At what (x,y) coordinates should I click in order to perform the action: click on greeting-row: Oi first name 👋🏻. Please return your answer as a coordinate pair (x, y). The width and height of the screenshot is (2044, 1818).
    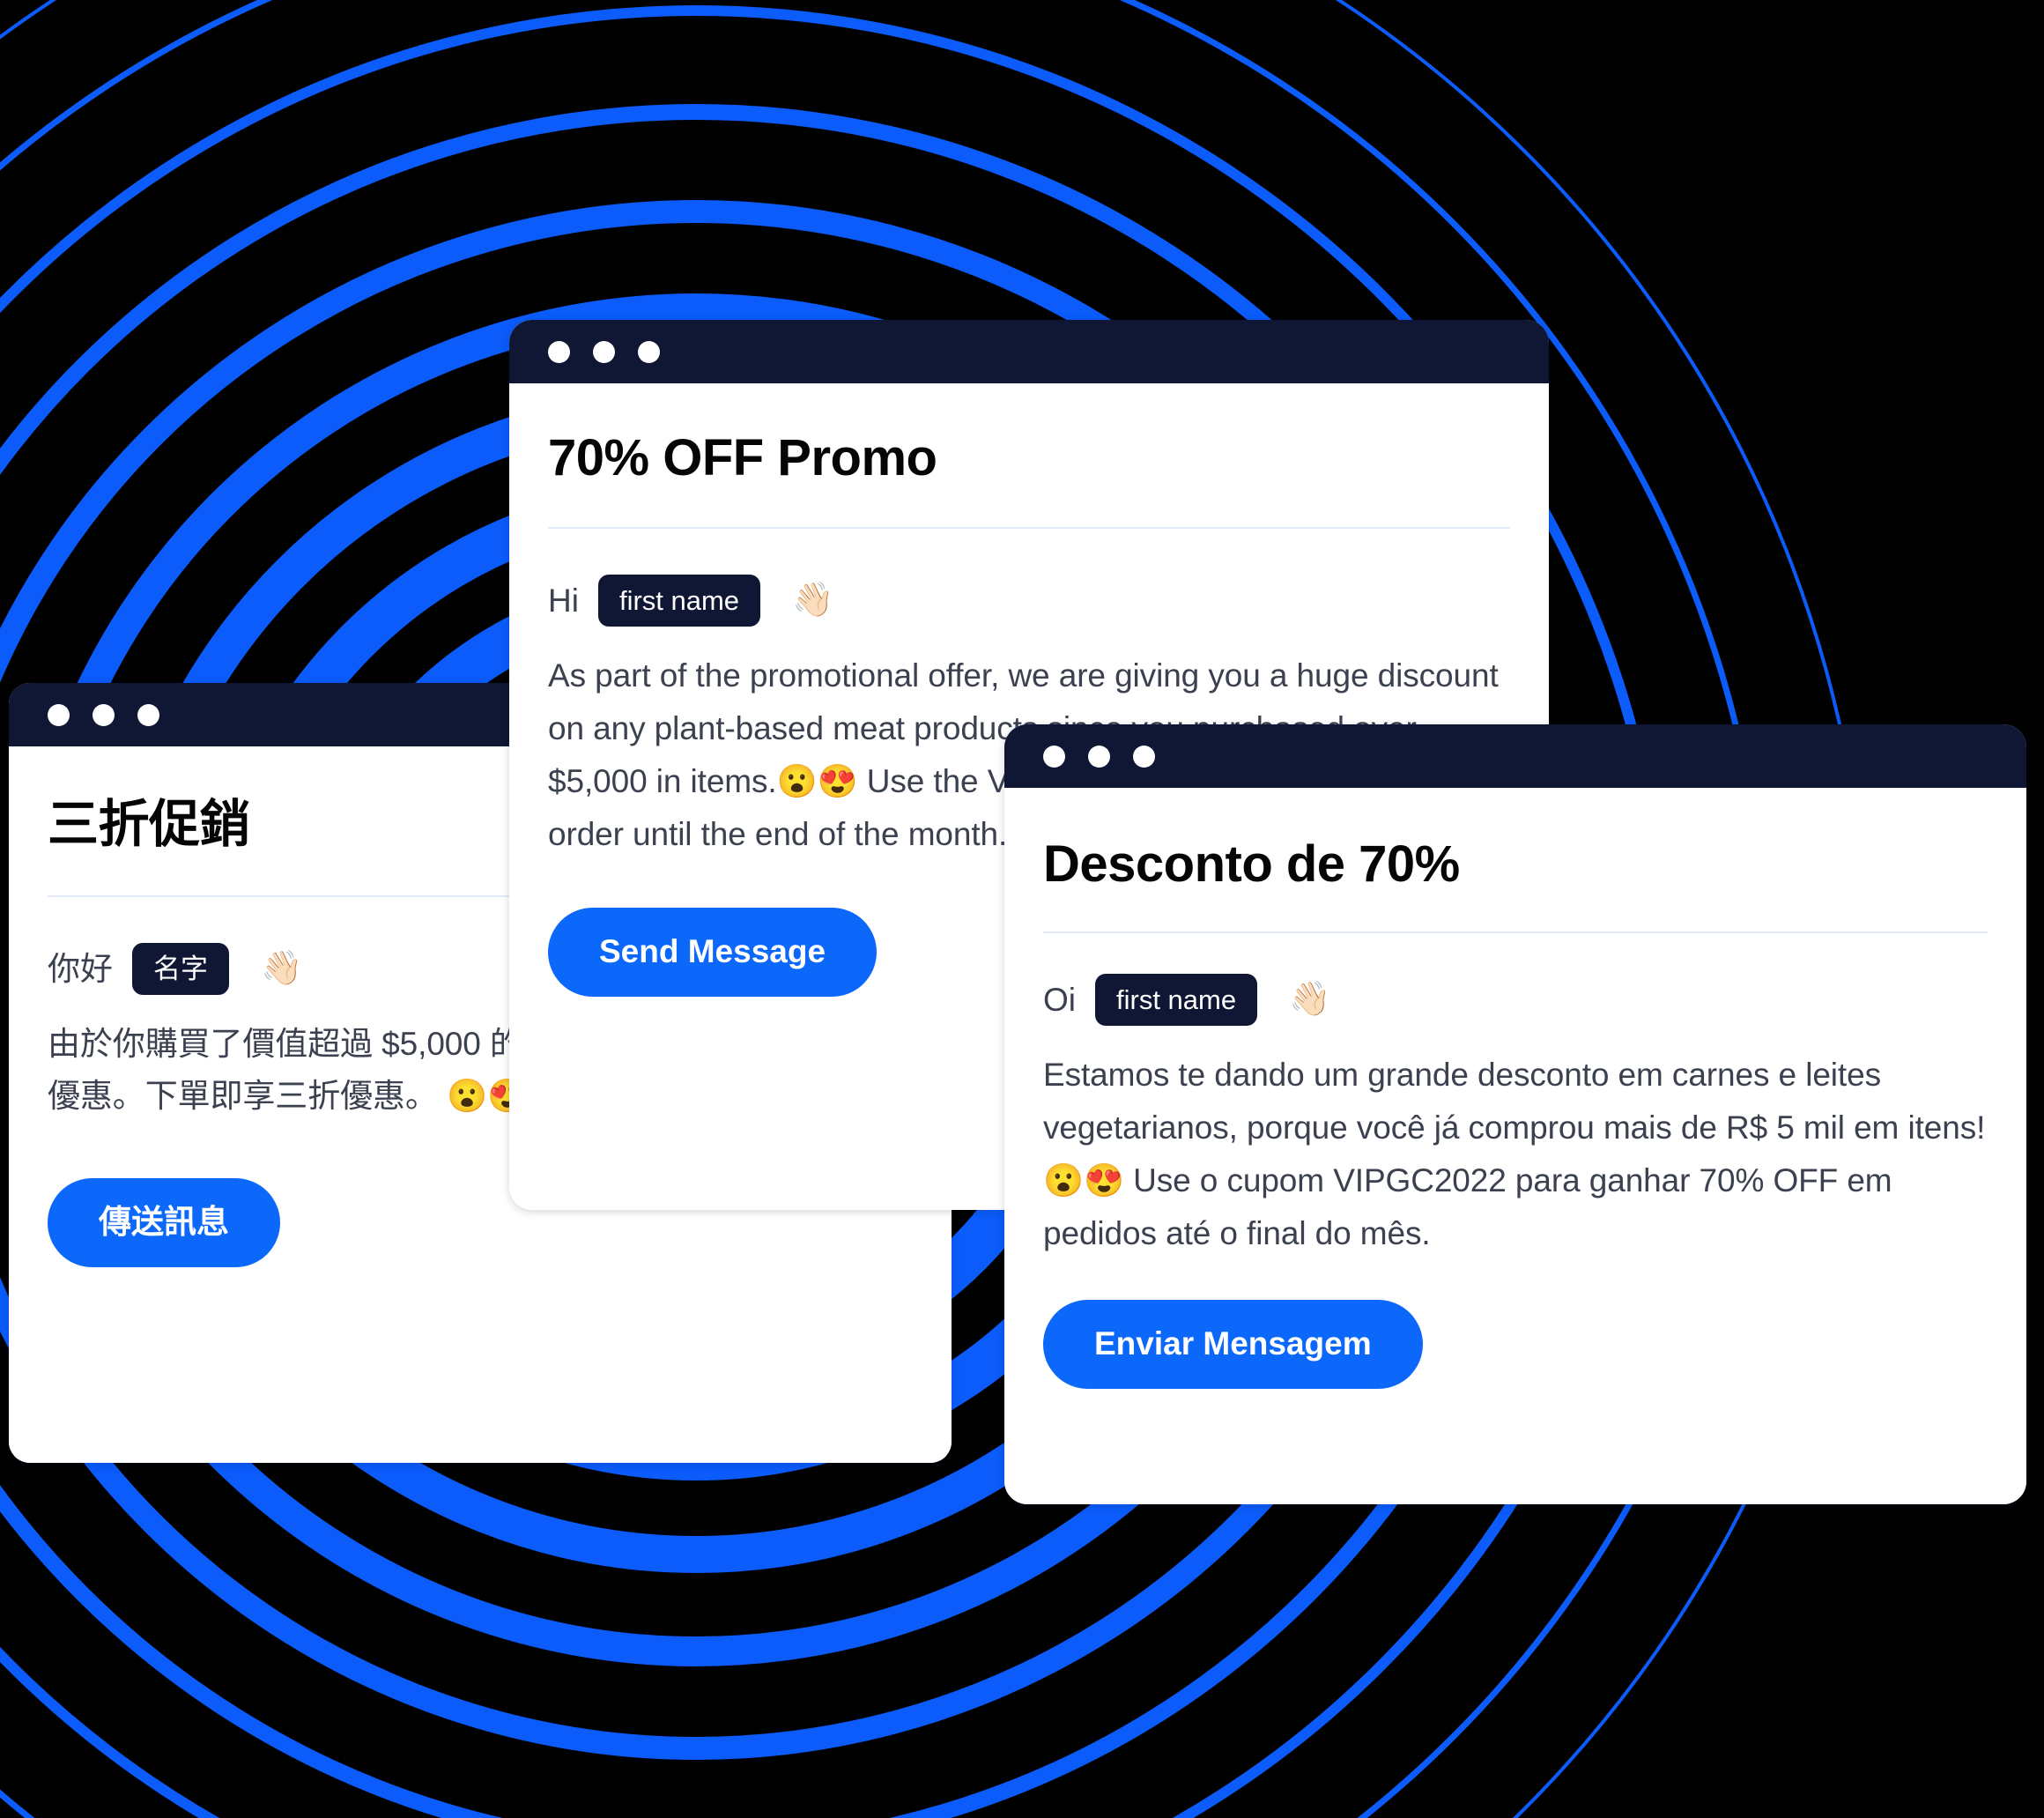
    Looking at the image, I should click on (1515, 979).